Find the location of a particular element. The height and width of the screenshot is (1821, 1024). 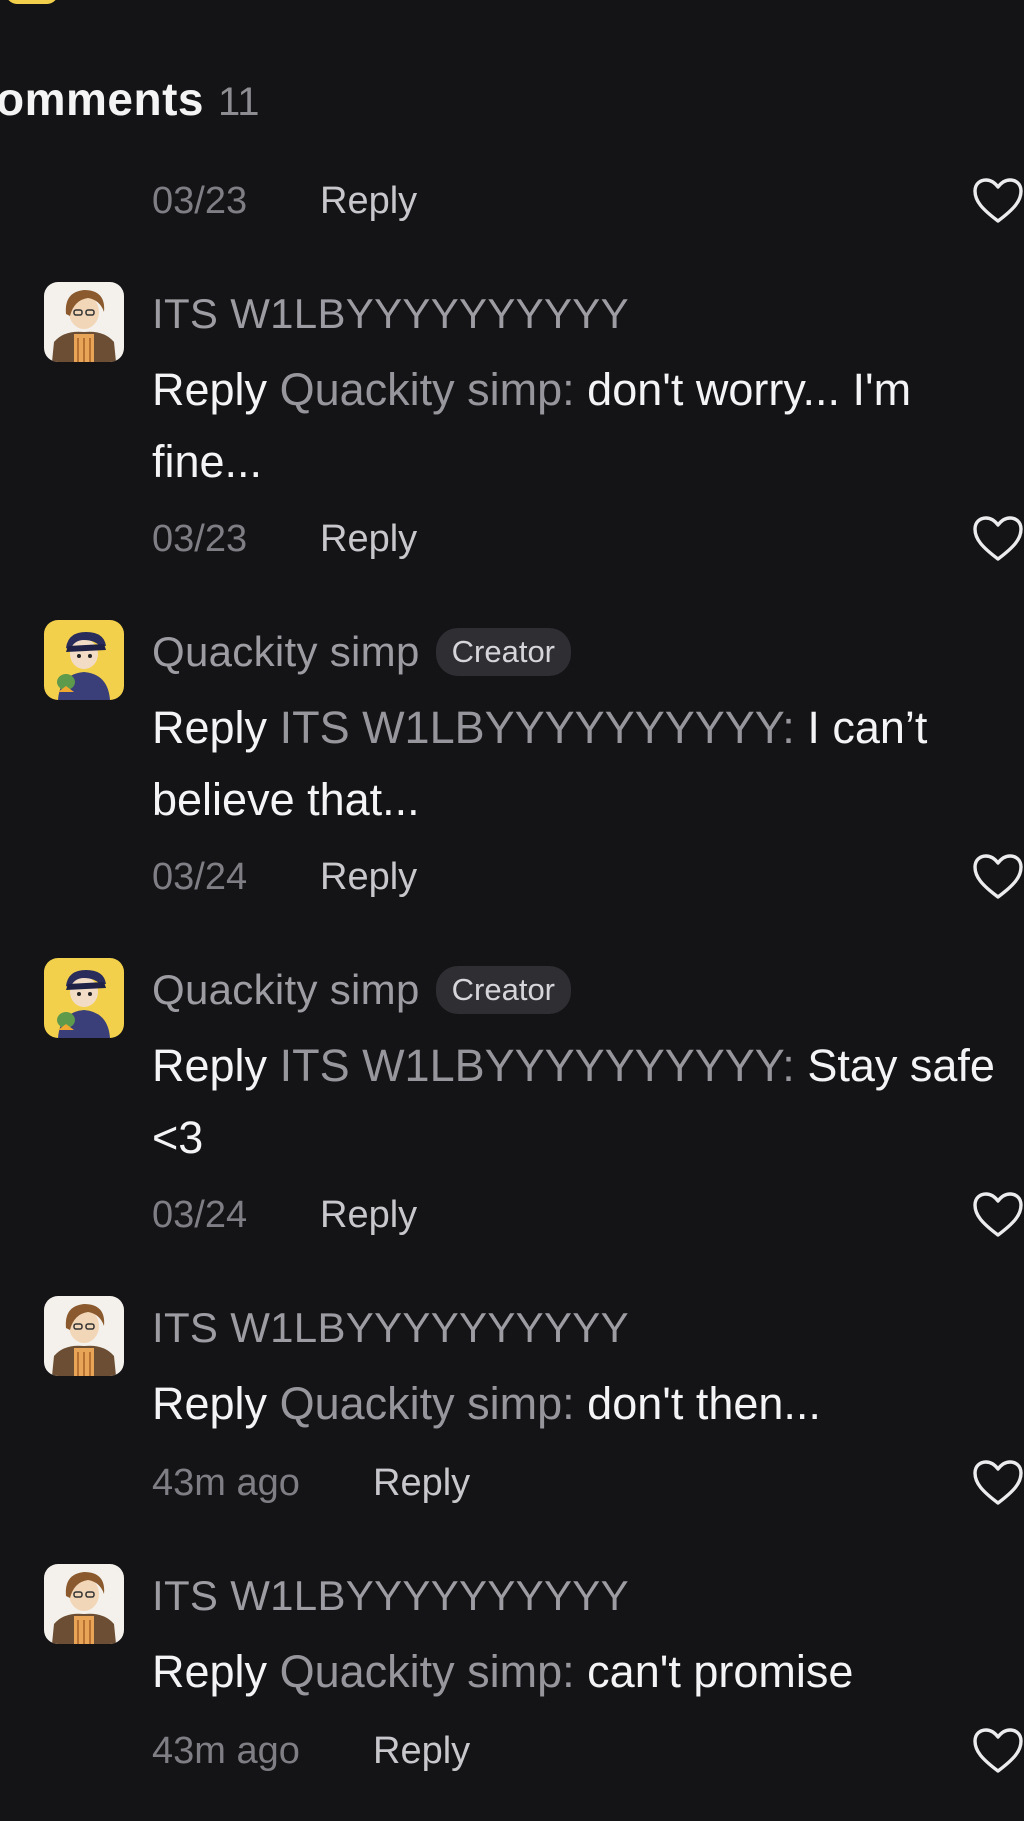

comments-count: 11 is located at coordinates (238, 102).